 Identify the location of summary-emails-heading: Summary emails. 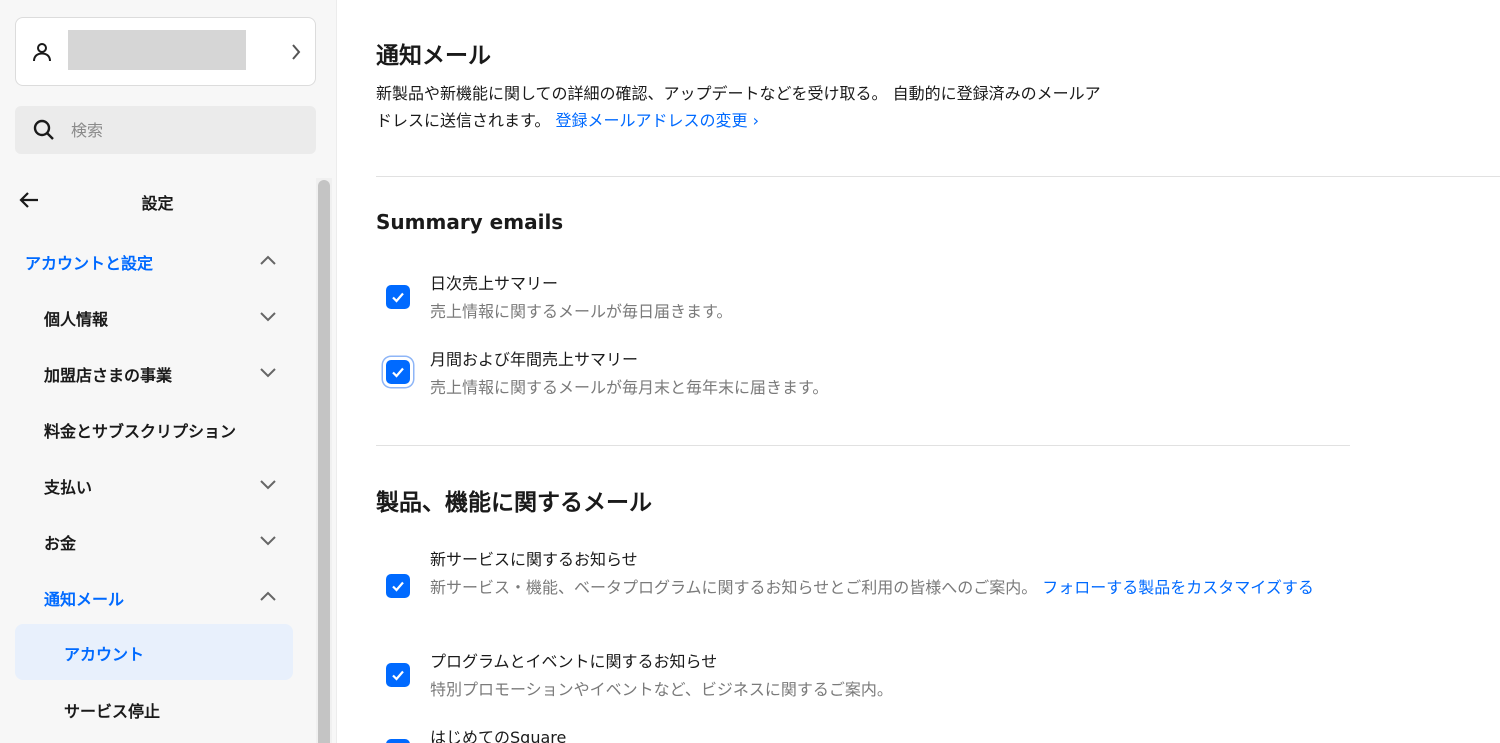
(470, 222).